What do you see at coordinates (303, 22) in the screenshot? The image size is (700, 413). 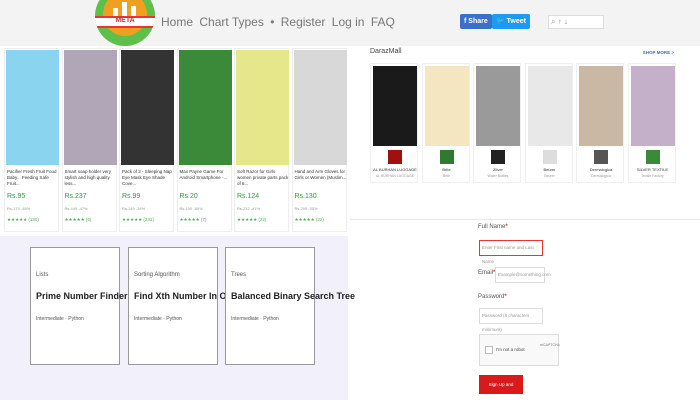 I see `nav-register: Register` at bounding box center [303, 22].